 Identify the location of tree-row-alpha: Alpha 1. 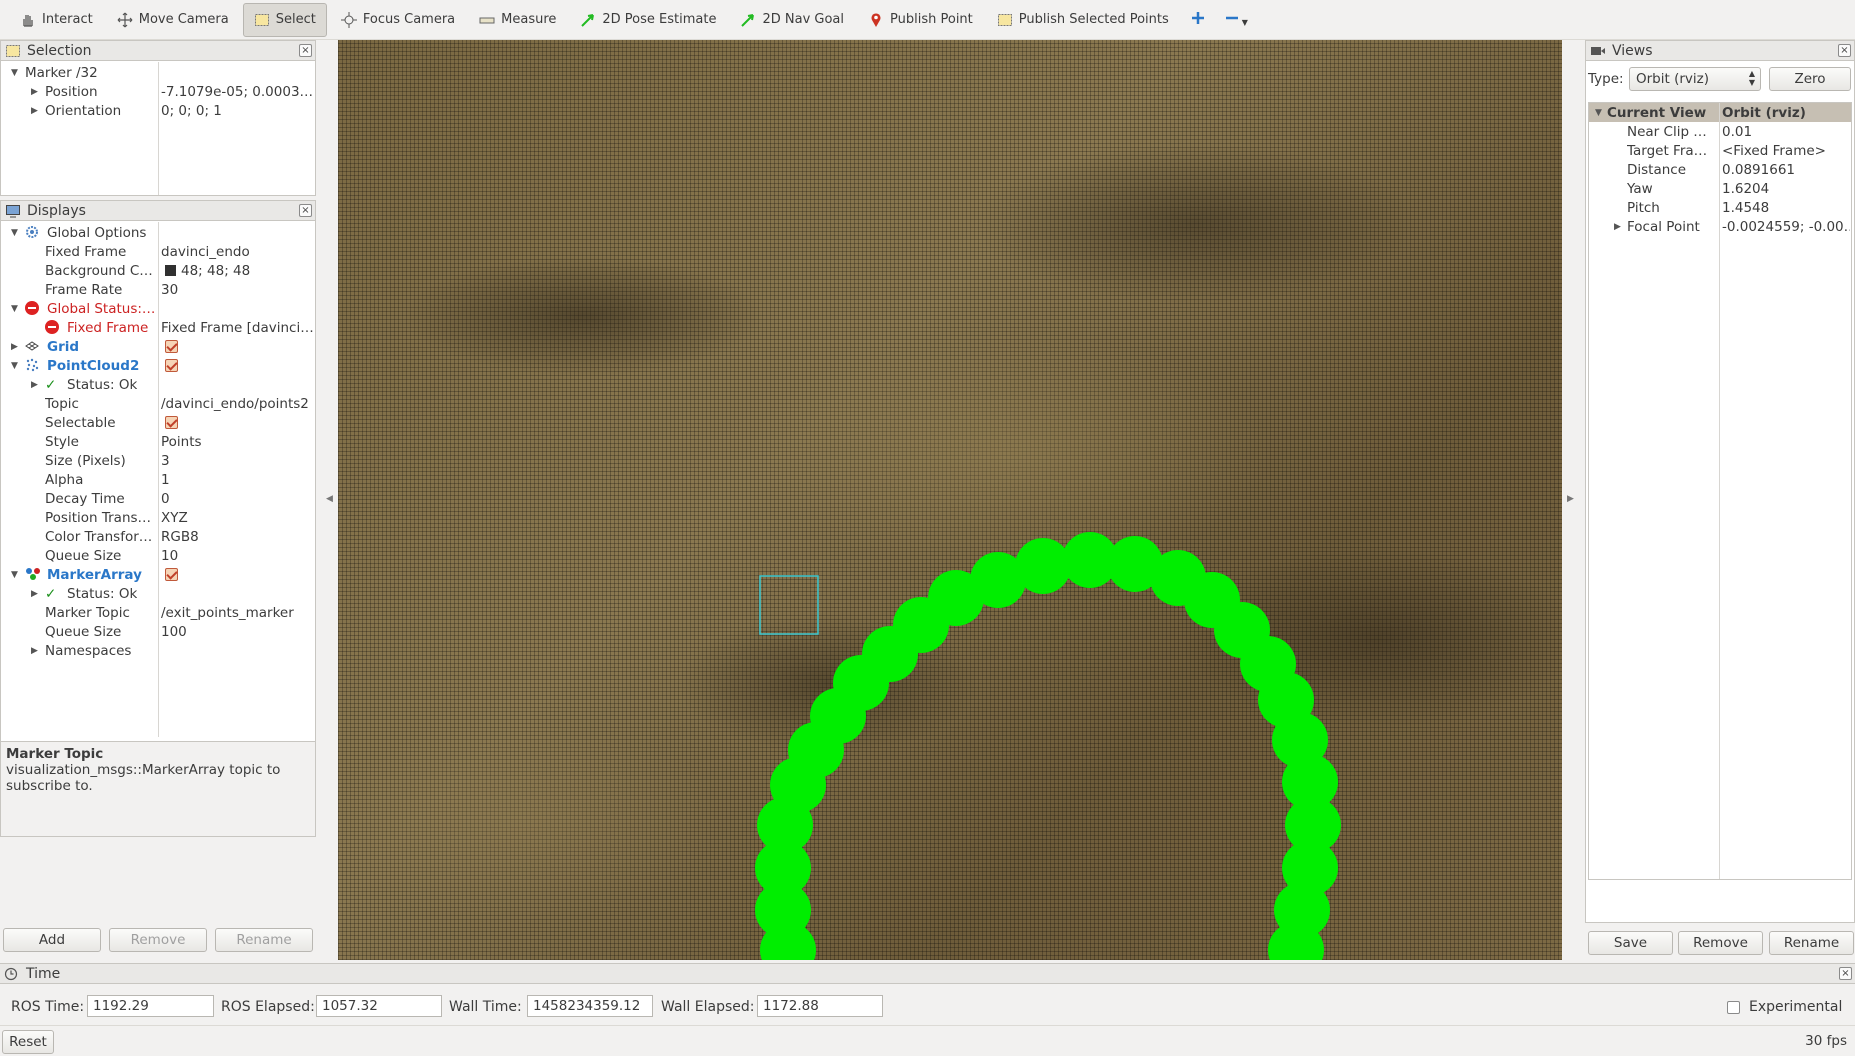
(158, 479).